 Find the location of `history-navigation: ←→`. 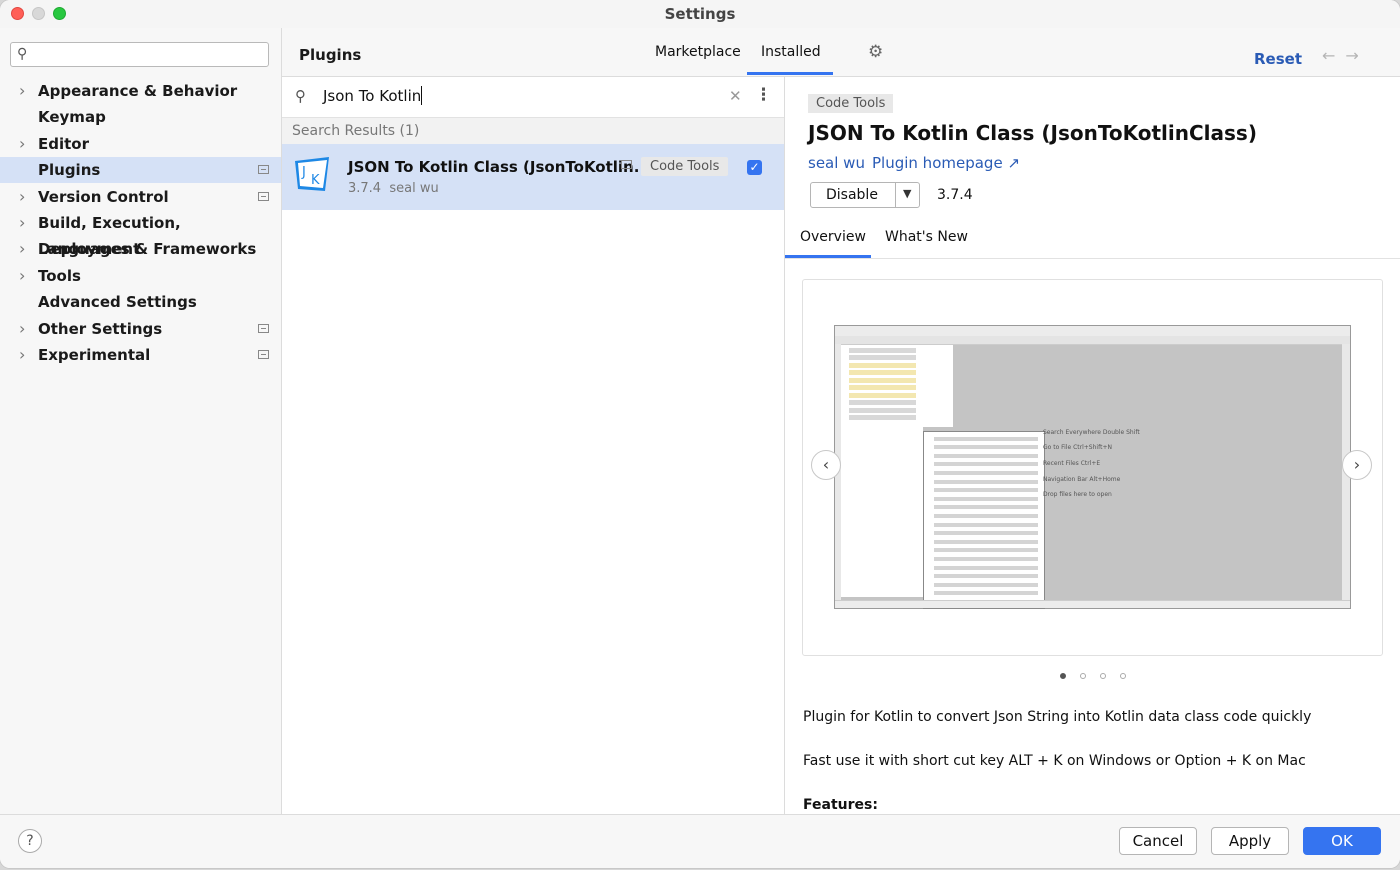

history-navigation: ←→ is located at coordinates (1345, 55).